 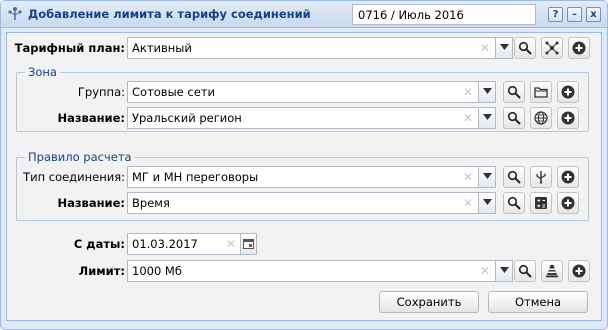 What do you see at coordinates (151, 203) in the screenshot?
I see `rule-name-value: Время` at bounding box center [151, 203].